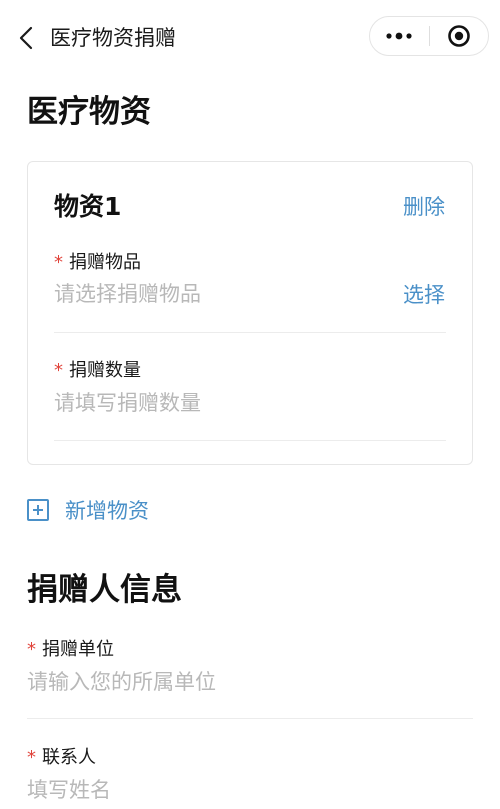 Image resolution: width=500 pixels, height=809 pixels. I want to click on donor-unit-input, so click(250, 682).